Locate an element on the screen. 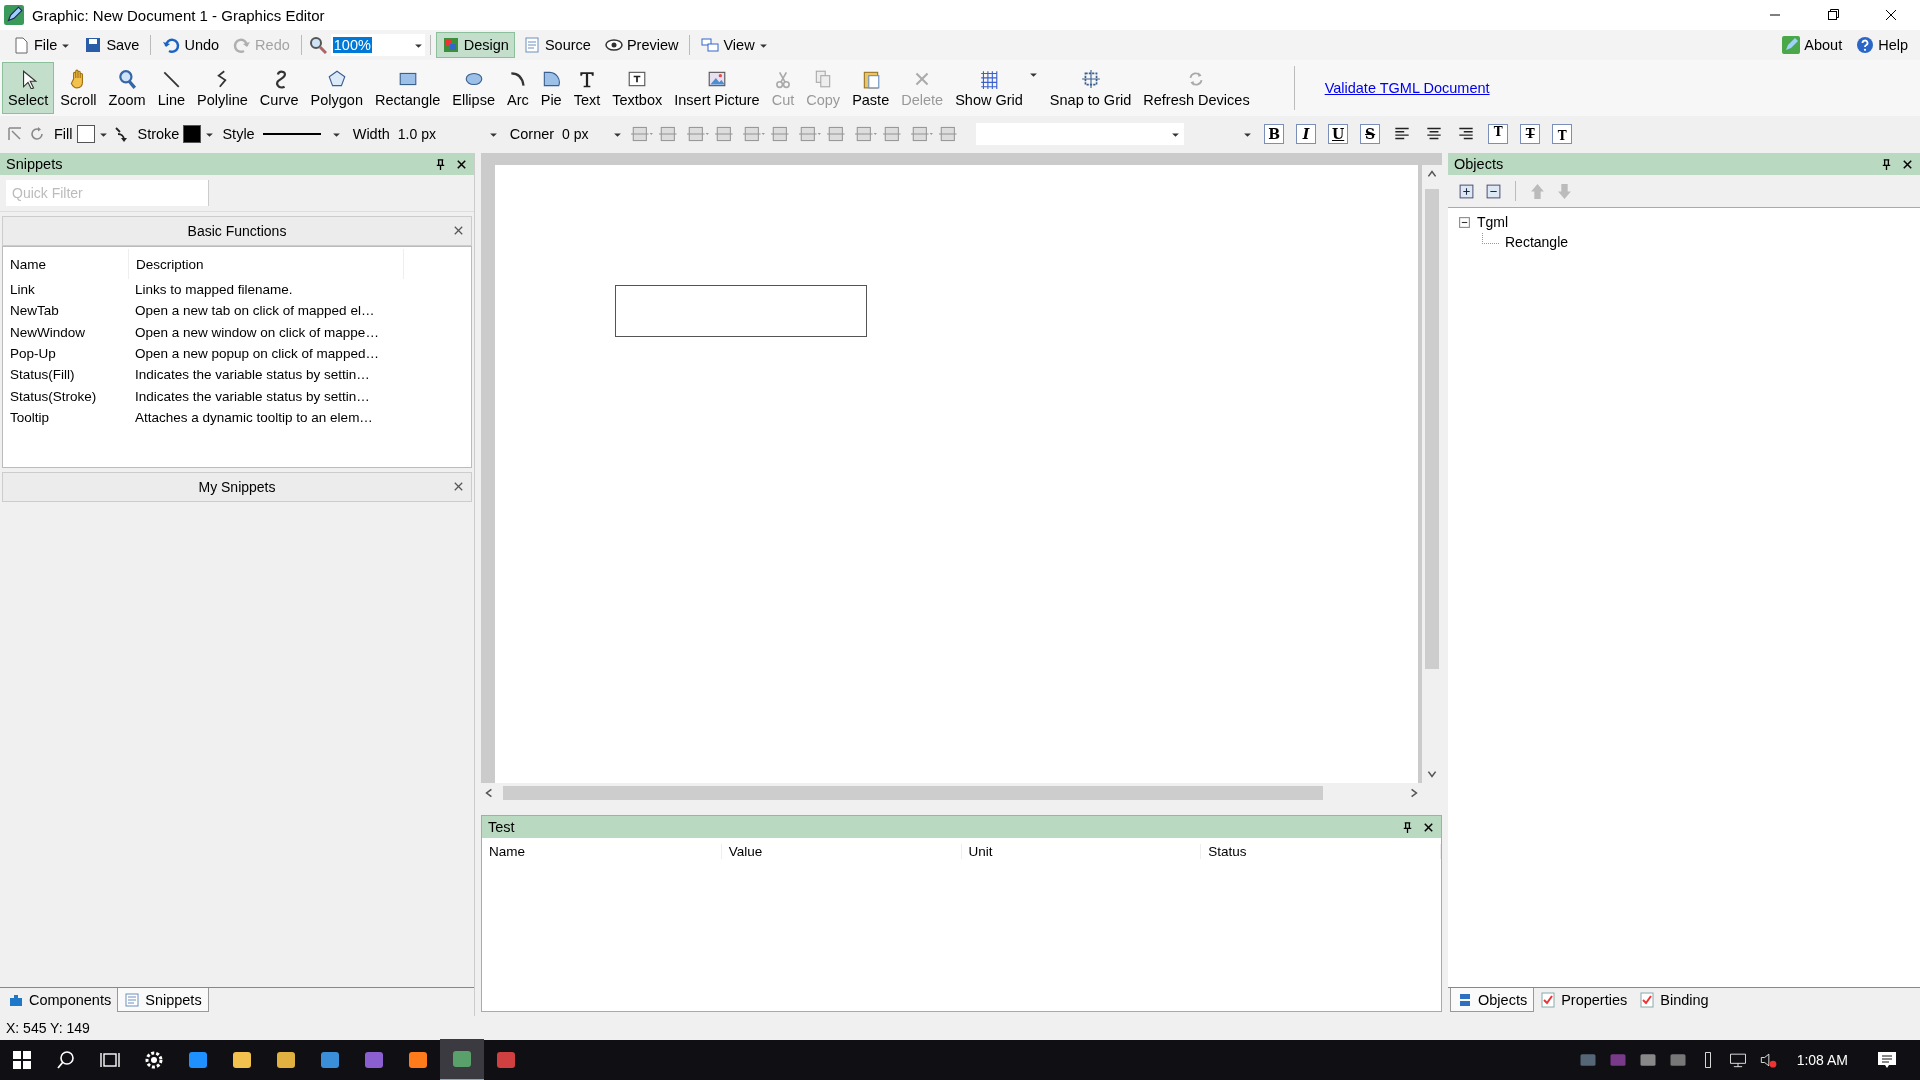 Image resolution: width=1920 pixels, height=1080 pixels. panel-tab: Binding is located at coordinates (1674, 1000).